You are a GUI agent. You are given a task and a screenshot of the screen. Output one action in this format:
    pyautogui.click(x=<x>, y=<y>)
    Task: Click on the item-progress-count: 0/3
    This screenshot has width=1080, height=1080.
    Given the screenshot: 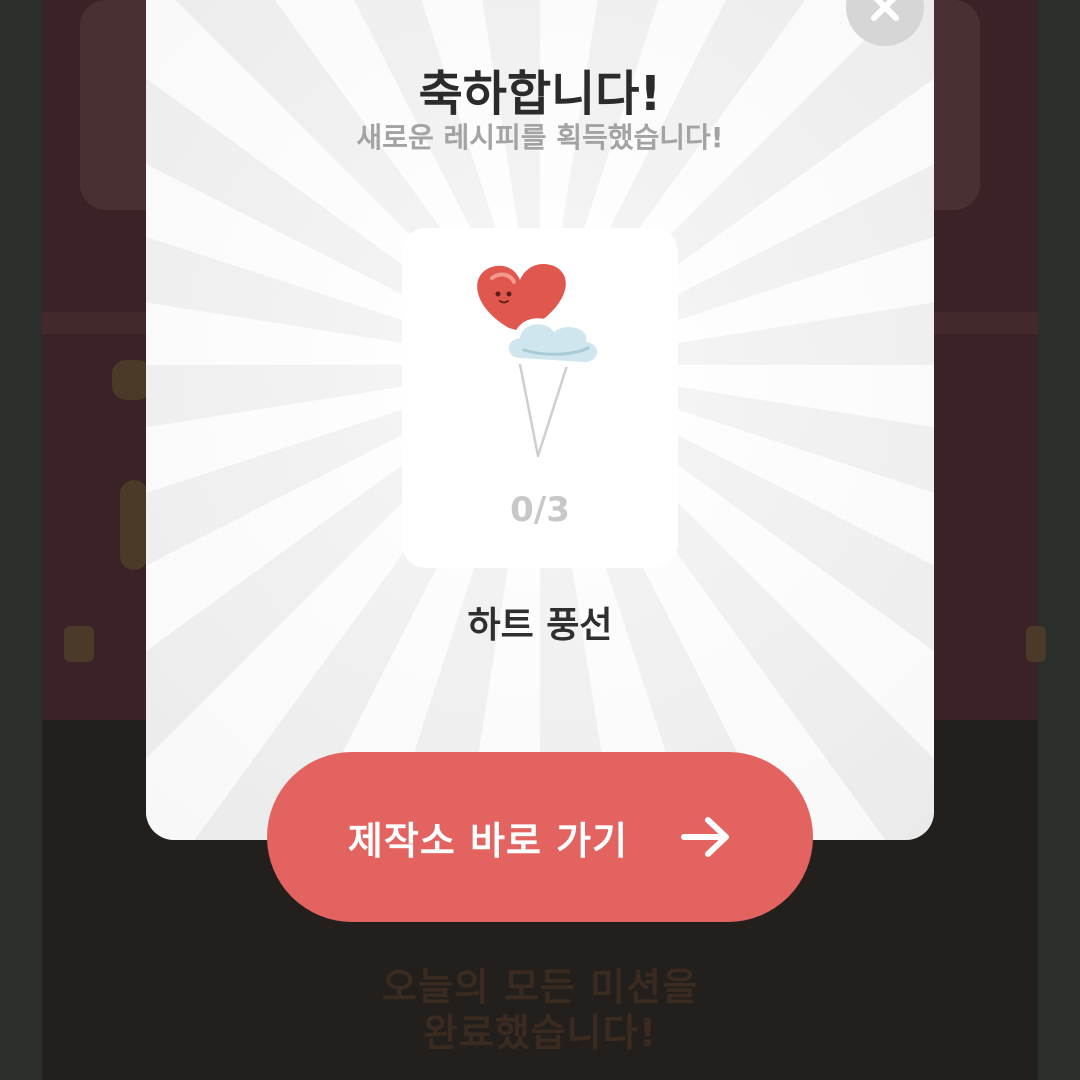 What is the action you would take?
    pyautogui.click(x=540, y=510)
    